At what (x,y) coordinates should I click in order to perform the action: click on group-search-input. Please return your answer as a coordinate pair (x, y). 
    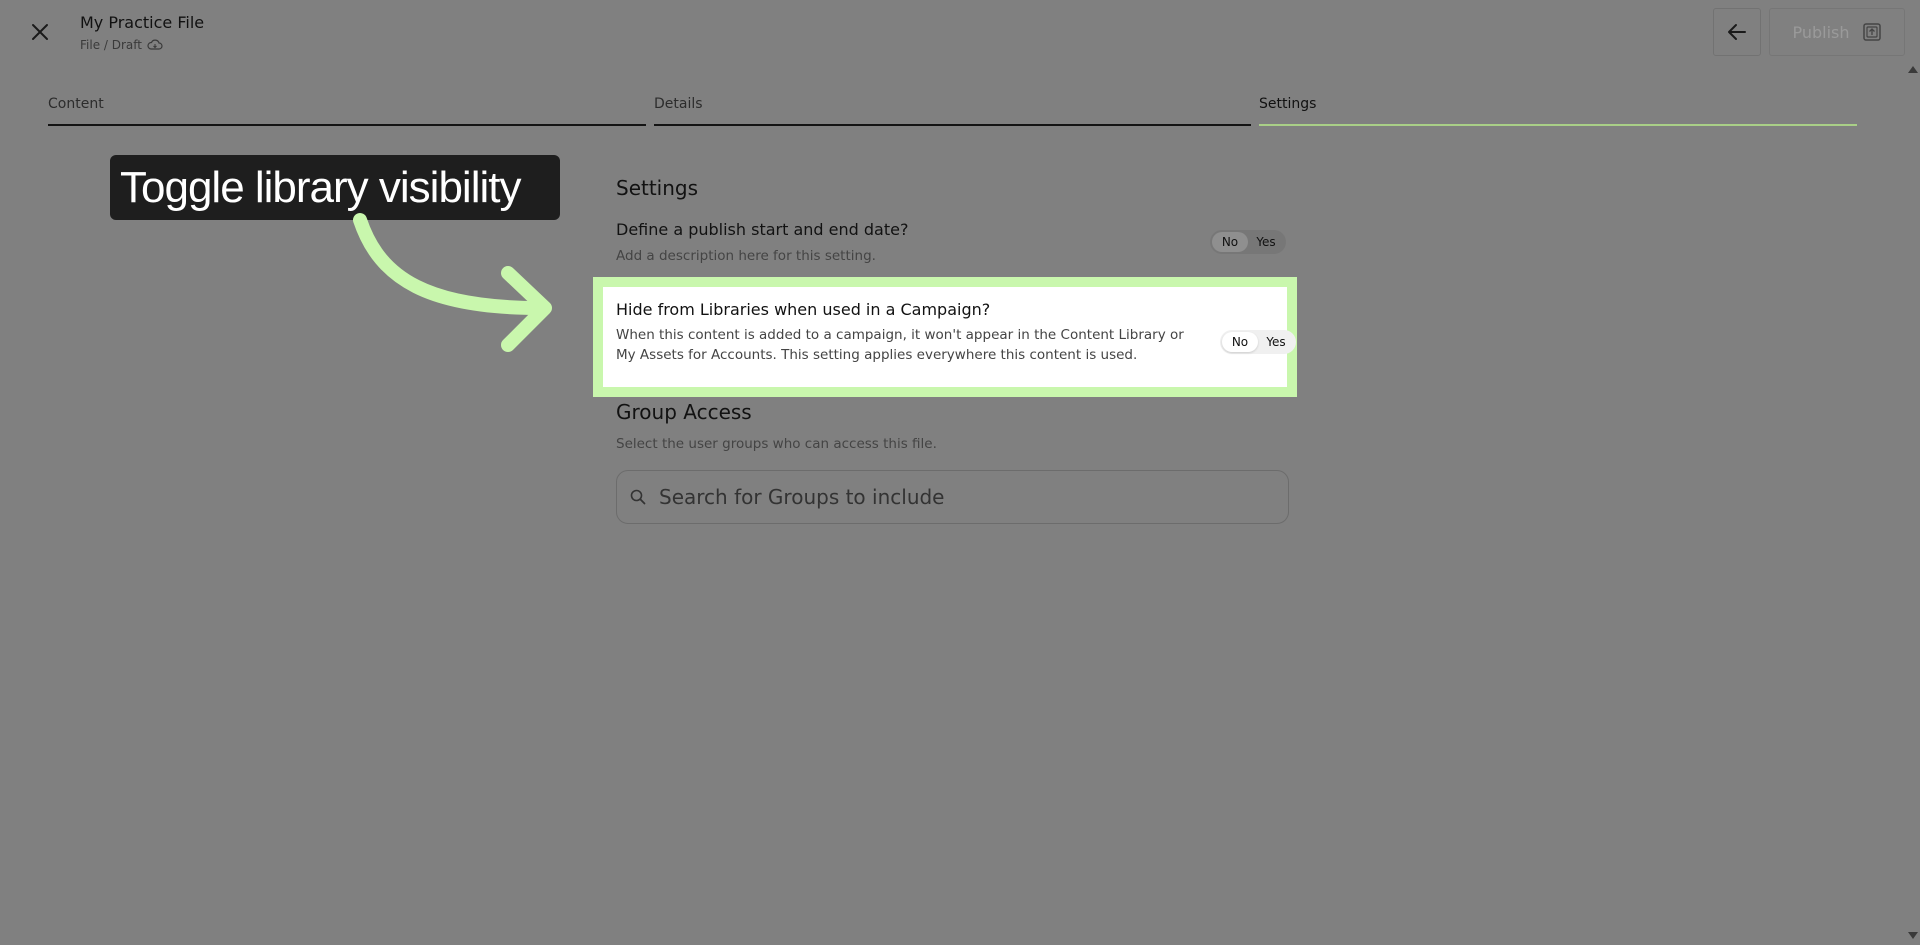
    Looking at the image, I should click on (959, 497).